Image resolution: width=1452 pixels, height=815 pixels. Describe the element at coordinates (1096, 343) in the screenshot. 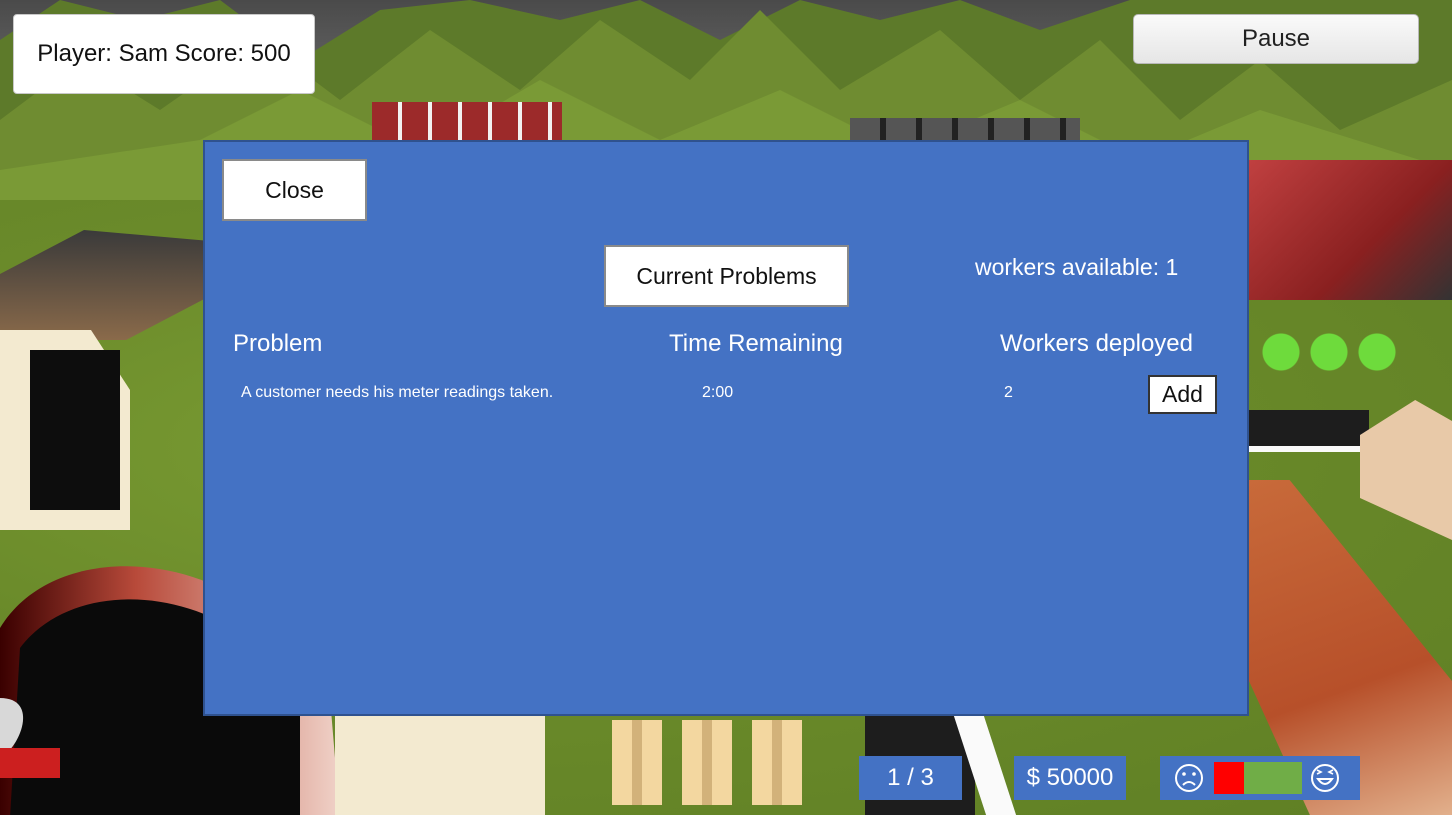

I see `column-header-workers-deployed: Workers deployed` at that location.